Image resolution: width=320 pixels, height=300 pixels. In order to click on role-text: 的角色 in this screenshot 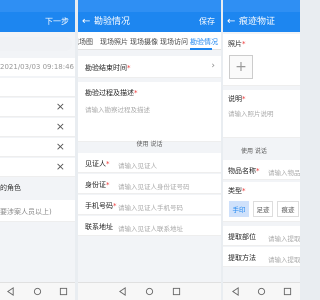, I will do `click(10, 188)`.